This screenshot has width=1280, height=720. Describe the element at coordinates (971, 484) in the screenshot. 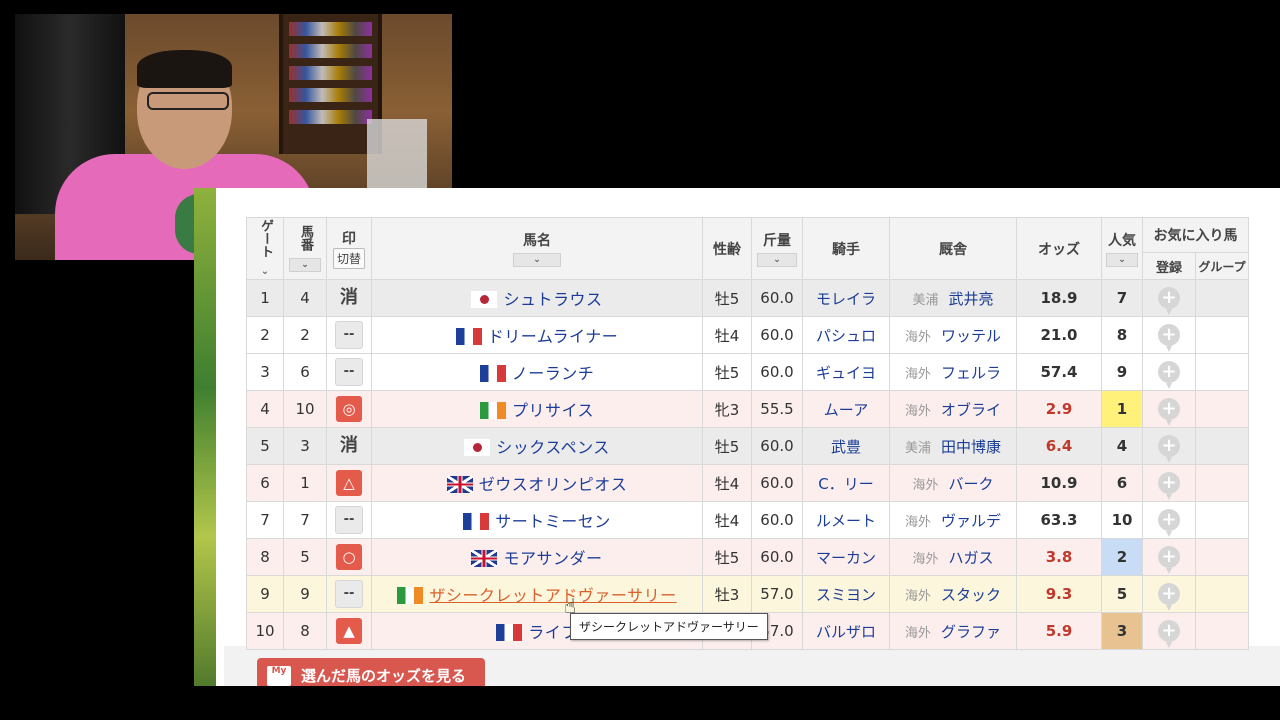

I see `trainer-link: バーク` at that location.